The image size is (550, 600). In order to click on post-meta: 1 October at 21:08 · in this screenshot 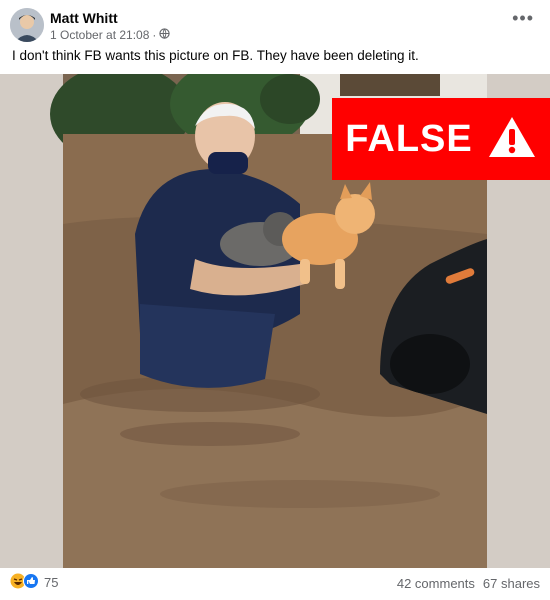, I will do `click(110, 35)`.